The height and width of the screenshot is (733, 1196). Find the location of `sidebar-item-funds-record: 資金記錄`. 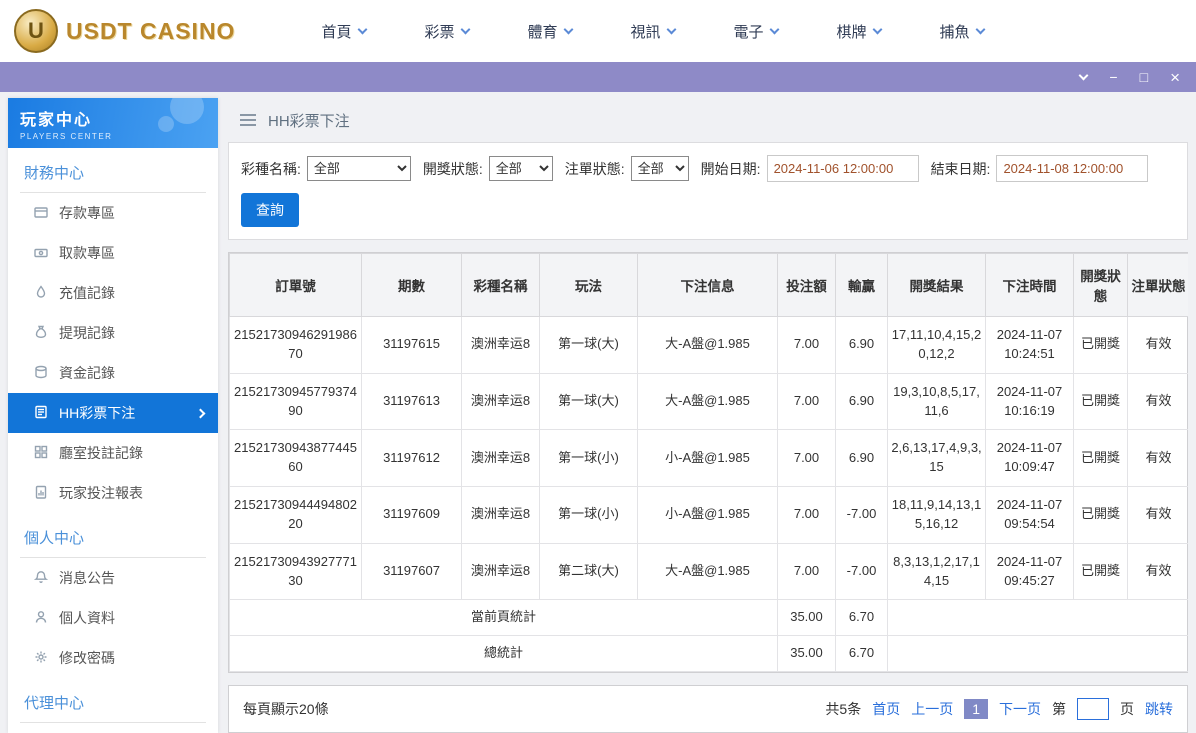

sidebar-item-funds-record: 資金記錄 is located at coordinates (113, 373).